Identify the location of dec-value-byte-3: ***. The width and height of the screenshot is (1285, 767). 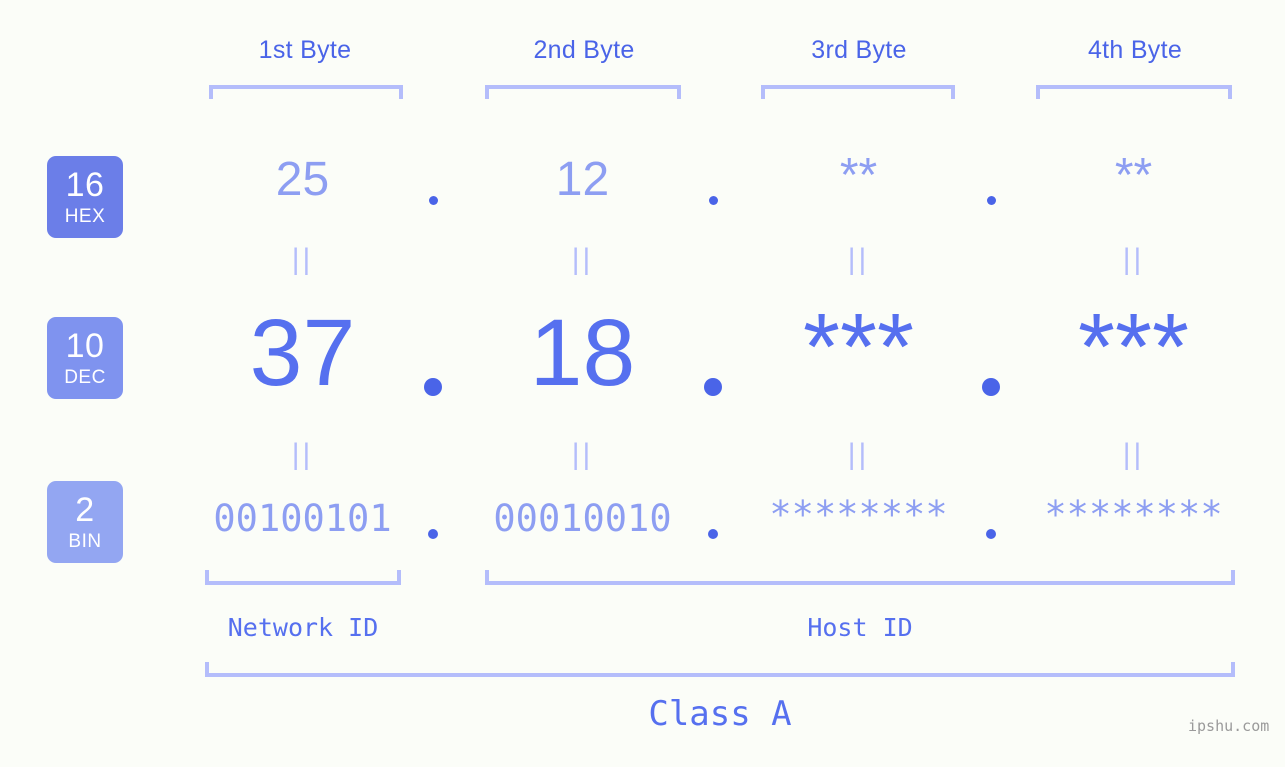
(858, 347).